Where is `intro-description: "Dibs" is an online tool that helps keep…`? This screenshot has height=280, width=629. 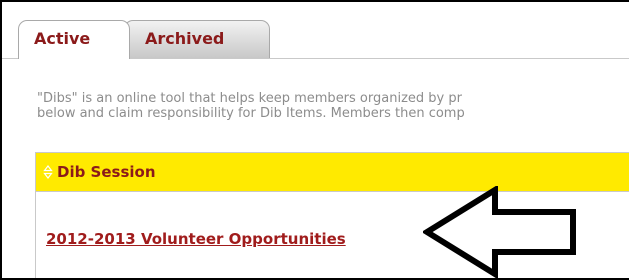
intro-description: "Dibs" is an online tool that helps keep… is located at coordinates (333, 106).